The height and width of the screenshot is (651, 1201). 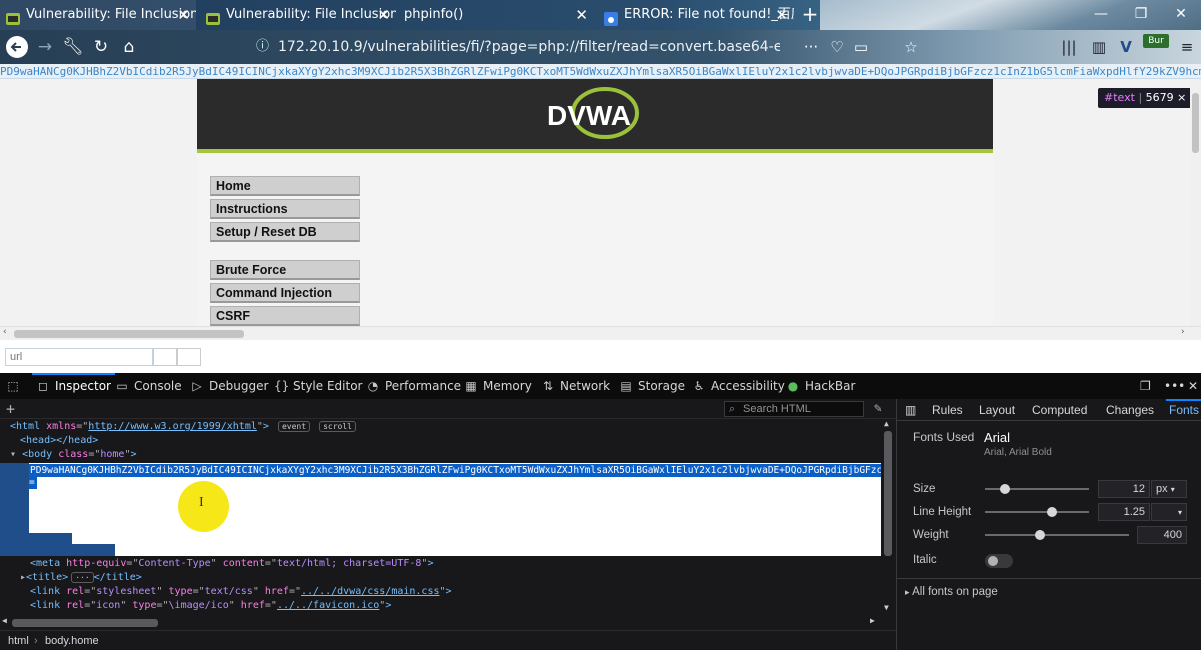 I want to click on markup-vertical-scrollbar: ▲ ▼, so click(x=888, y=518).